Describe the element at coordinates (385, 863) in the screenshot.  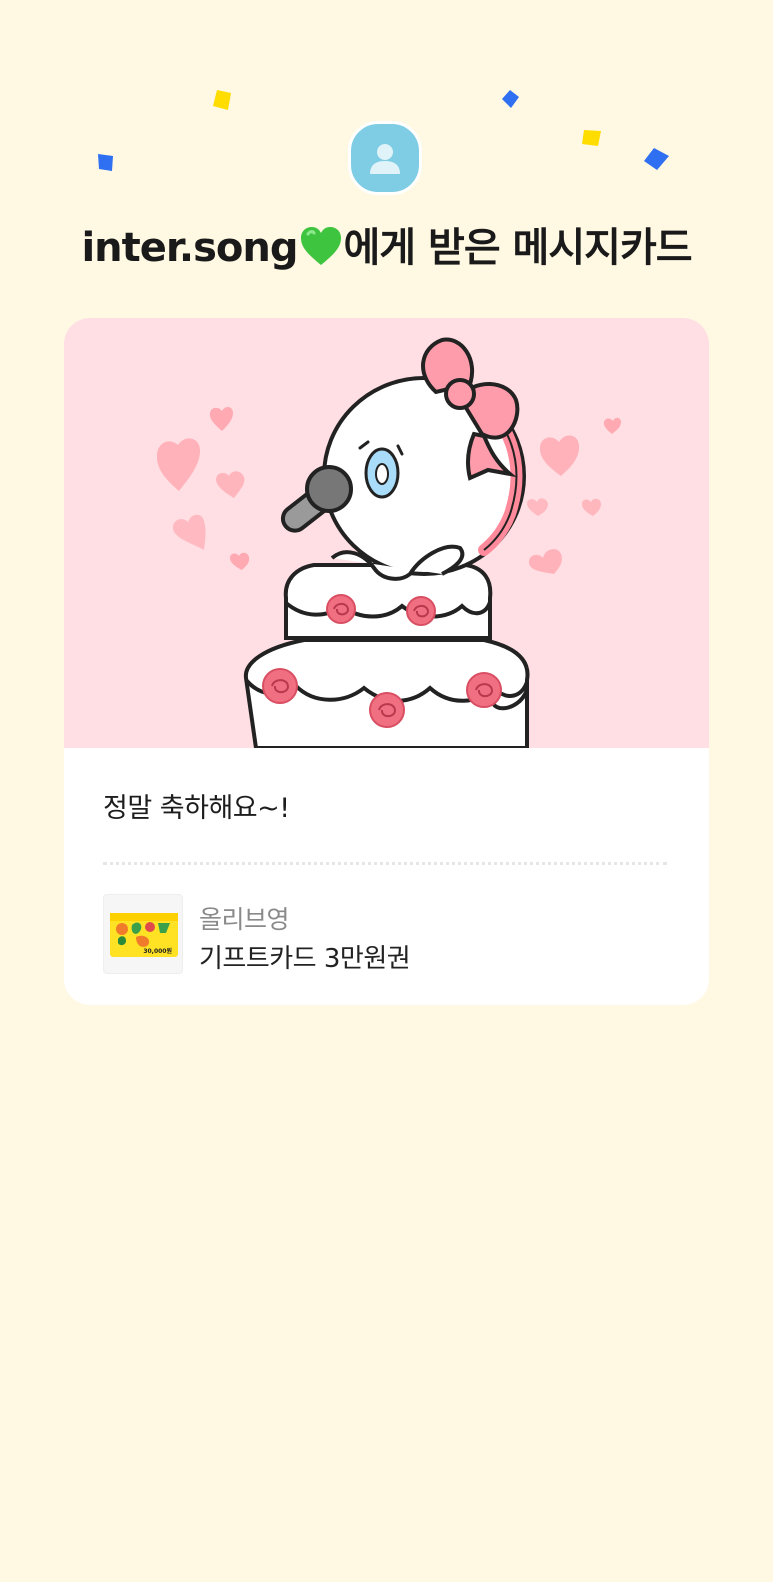
I see `divider` at that location.